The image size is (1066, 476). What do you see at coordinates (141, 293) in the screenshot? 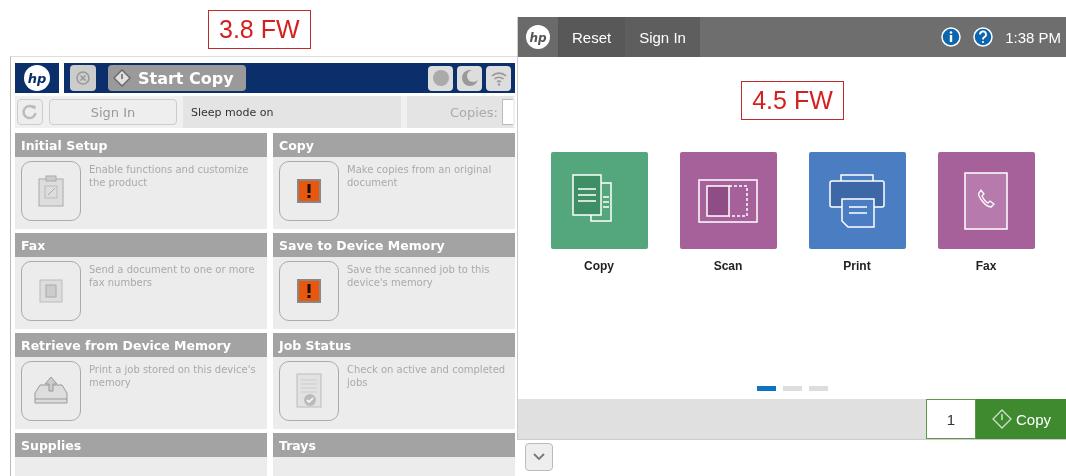
I see `tile-body: Send a document to one or more fax numbers` at bounding box center [141, 293].